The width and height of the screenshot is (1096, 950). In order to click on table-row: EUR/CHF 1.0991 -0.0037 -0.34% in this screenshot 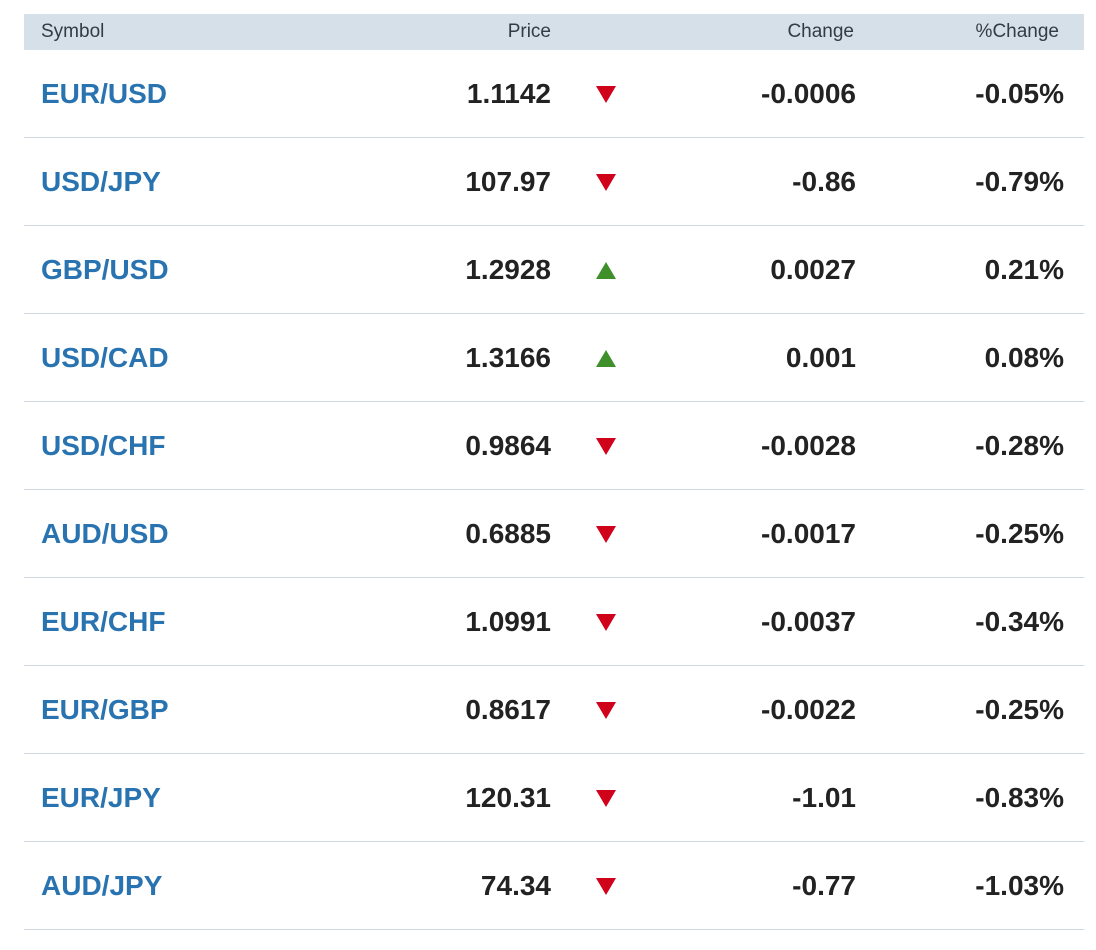, I will do `click(554, 622)`.